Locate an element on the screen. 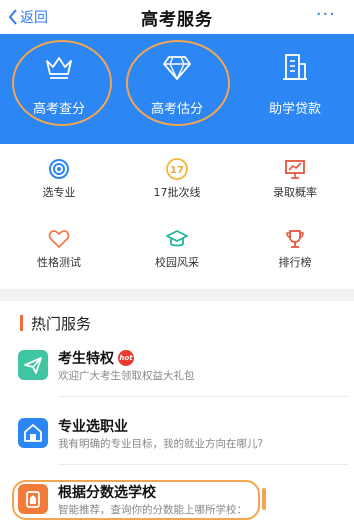 The width and height of the screenshot is (354, 528). service-item-candidate-privilege: 考生特权 欢迎广大考生领取权益大礼包 is located at coordinates (178, 366).